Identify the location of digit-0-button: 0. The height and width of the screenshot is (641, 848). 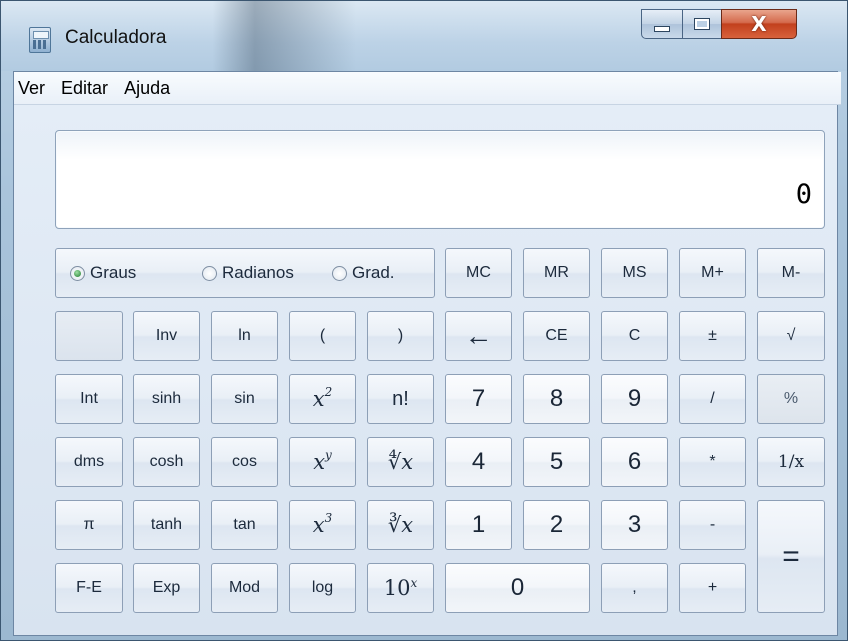
(517, 588).